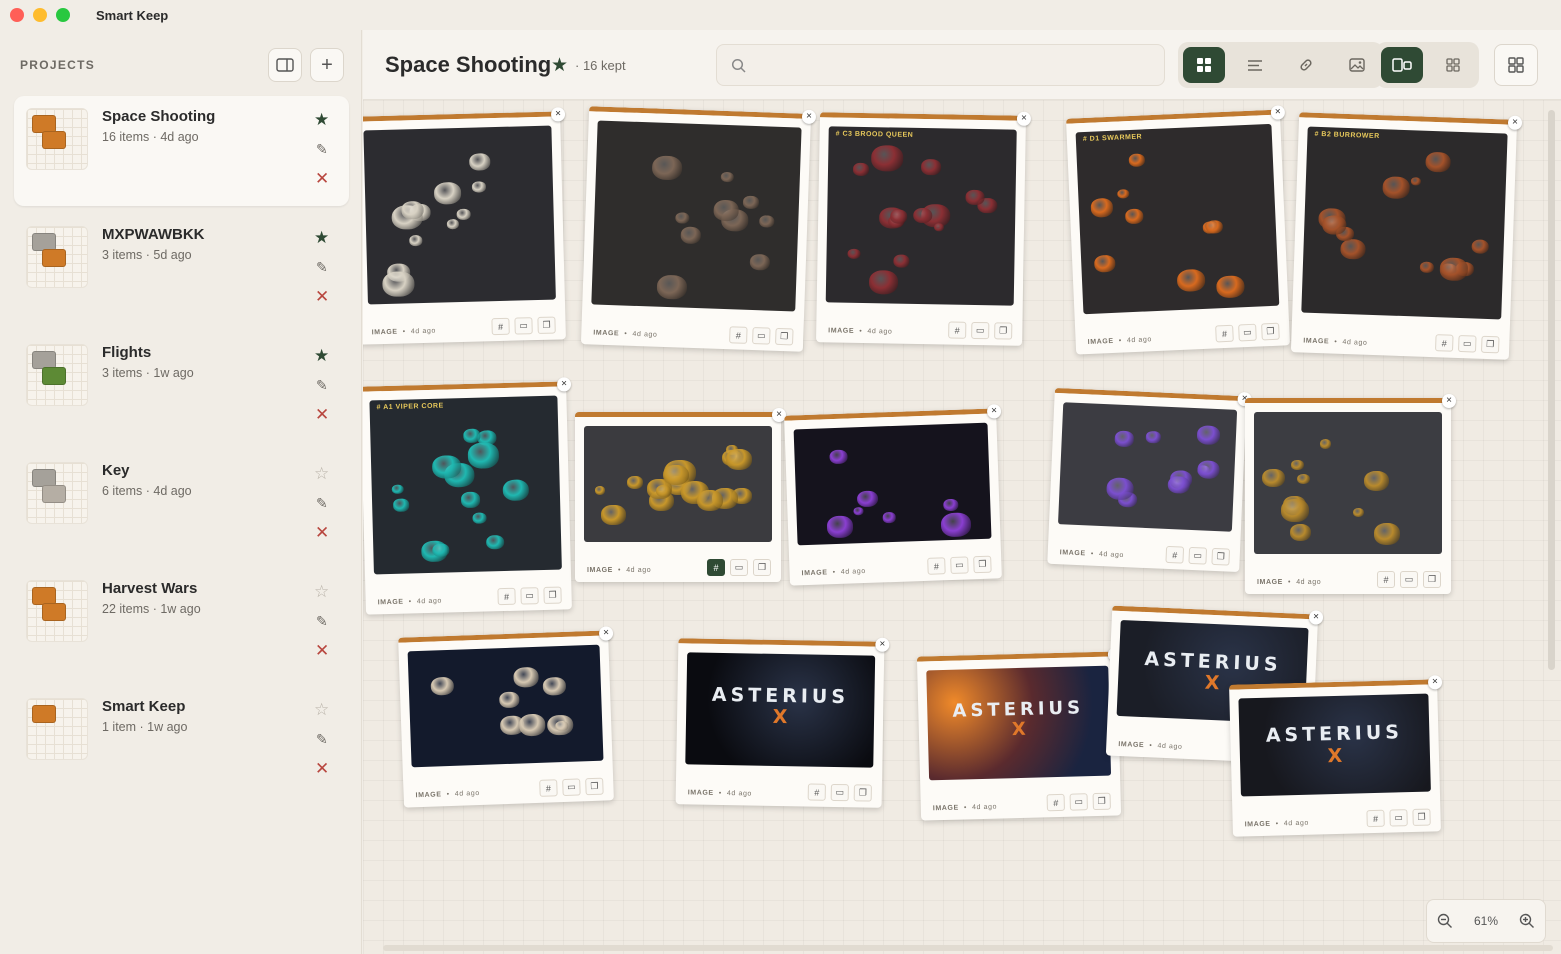 The width and height of the screenshot is (1561, 954). I want to click on layout-grid-button, so click(1453, 65).